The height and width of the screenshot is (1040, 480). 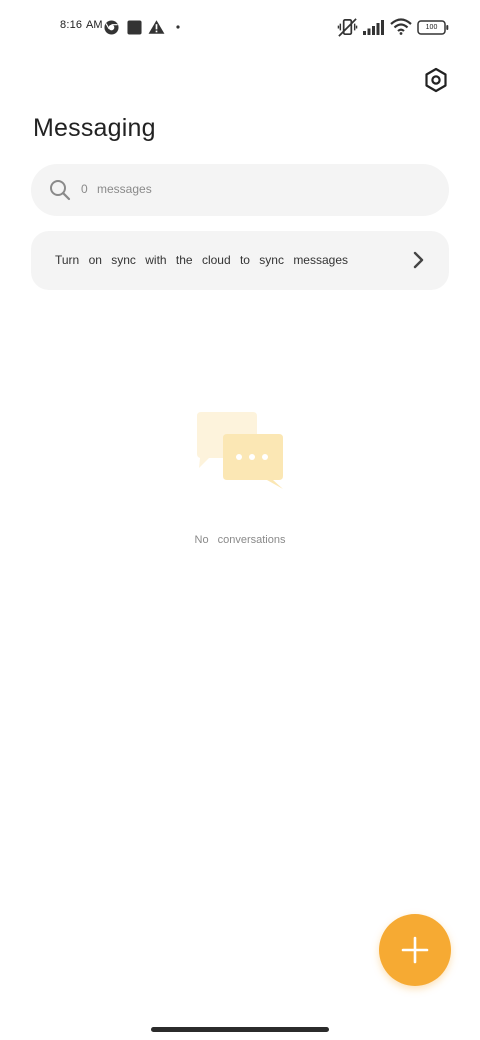 What do you see at coordinates (240, 450) in the screenshot?
I see `chat-bubbles-icon` at bounding box center [240, 450].